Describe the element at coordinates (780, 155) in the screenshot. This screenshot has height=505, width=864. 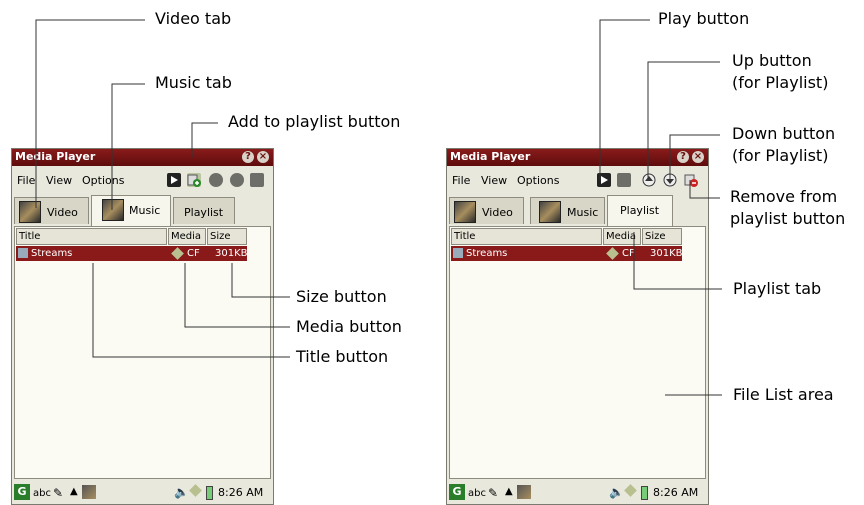
I see `callout-down-button-note: (for Playlist)` at that location.